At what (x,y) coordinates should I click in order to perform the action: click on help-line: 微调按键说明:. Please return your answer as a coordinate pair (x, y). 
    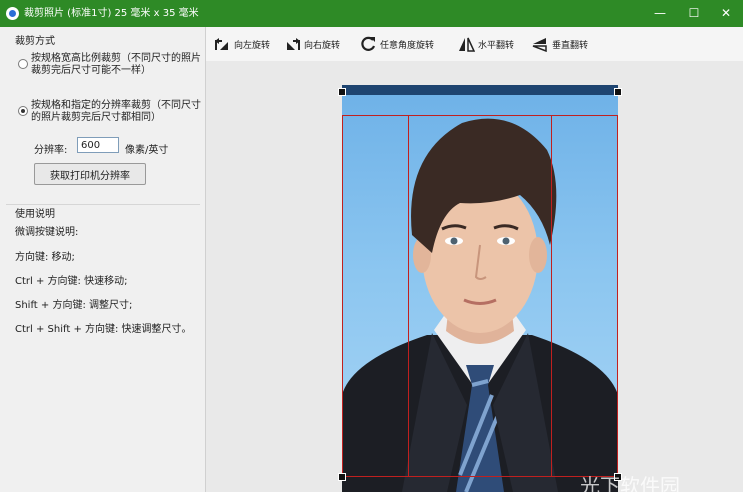
    Looking at the image, I should click on (47, 232).